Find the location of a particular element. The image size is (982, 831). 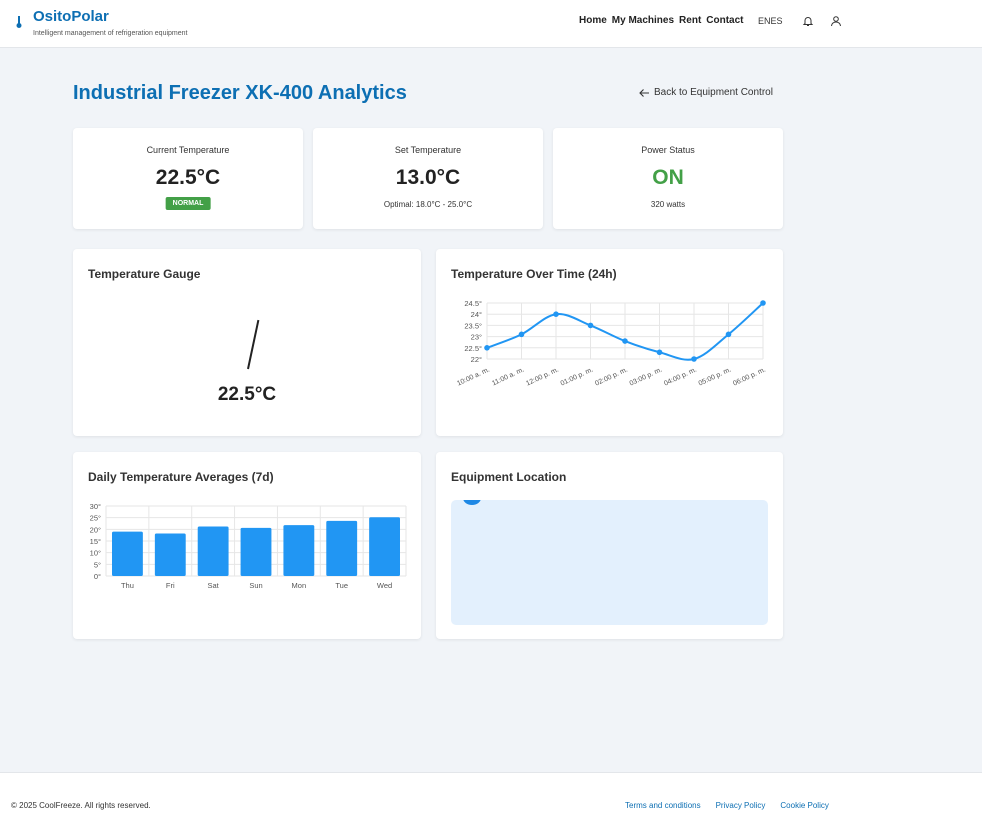

y-tick-label: 15° is located at coordinates (95, 541).